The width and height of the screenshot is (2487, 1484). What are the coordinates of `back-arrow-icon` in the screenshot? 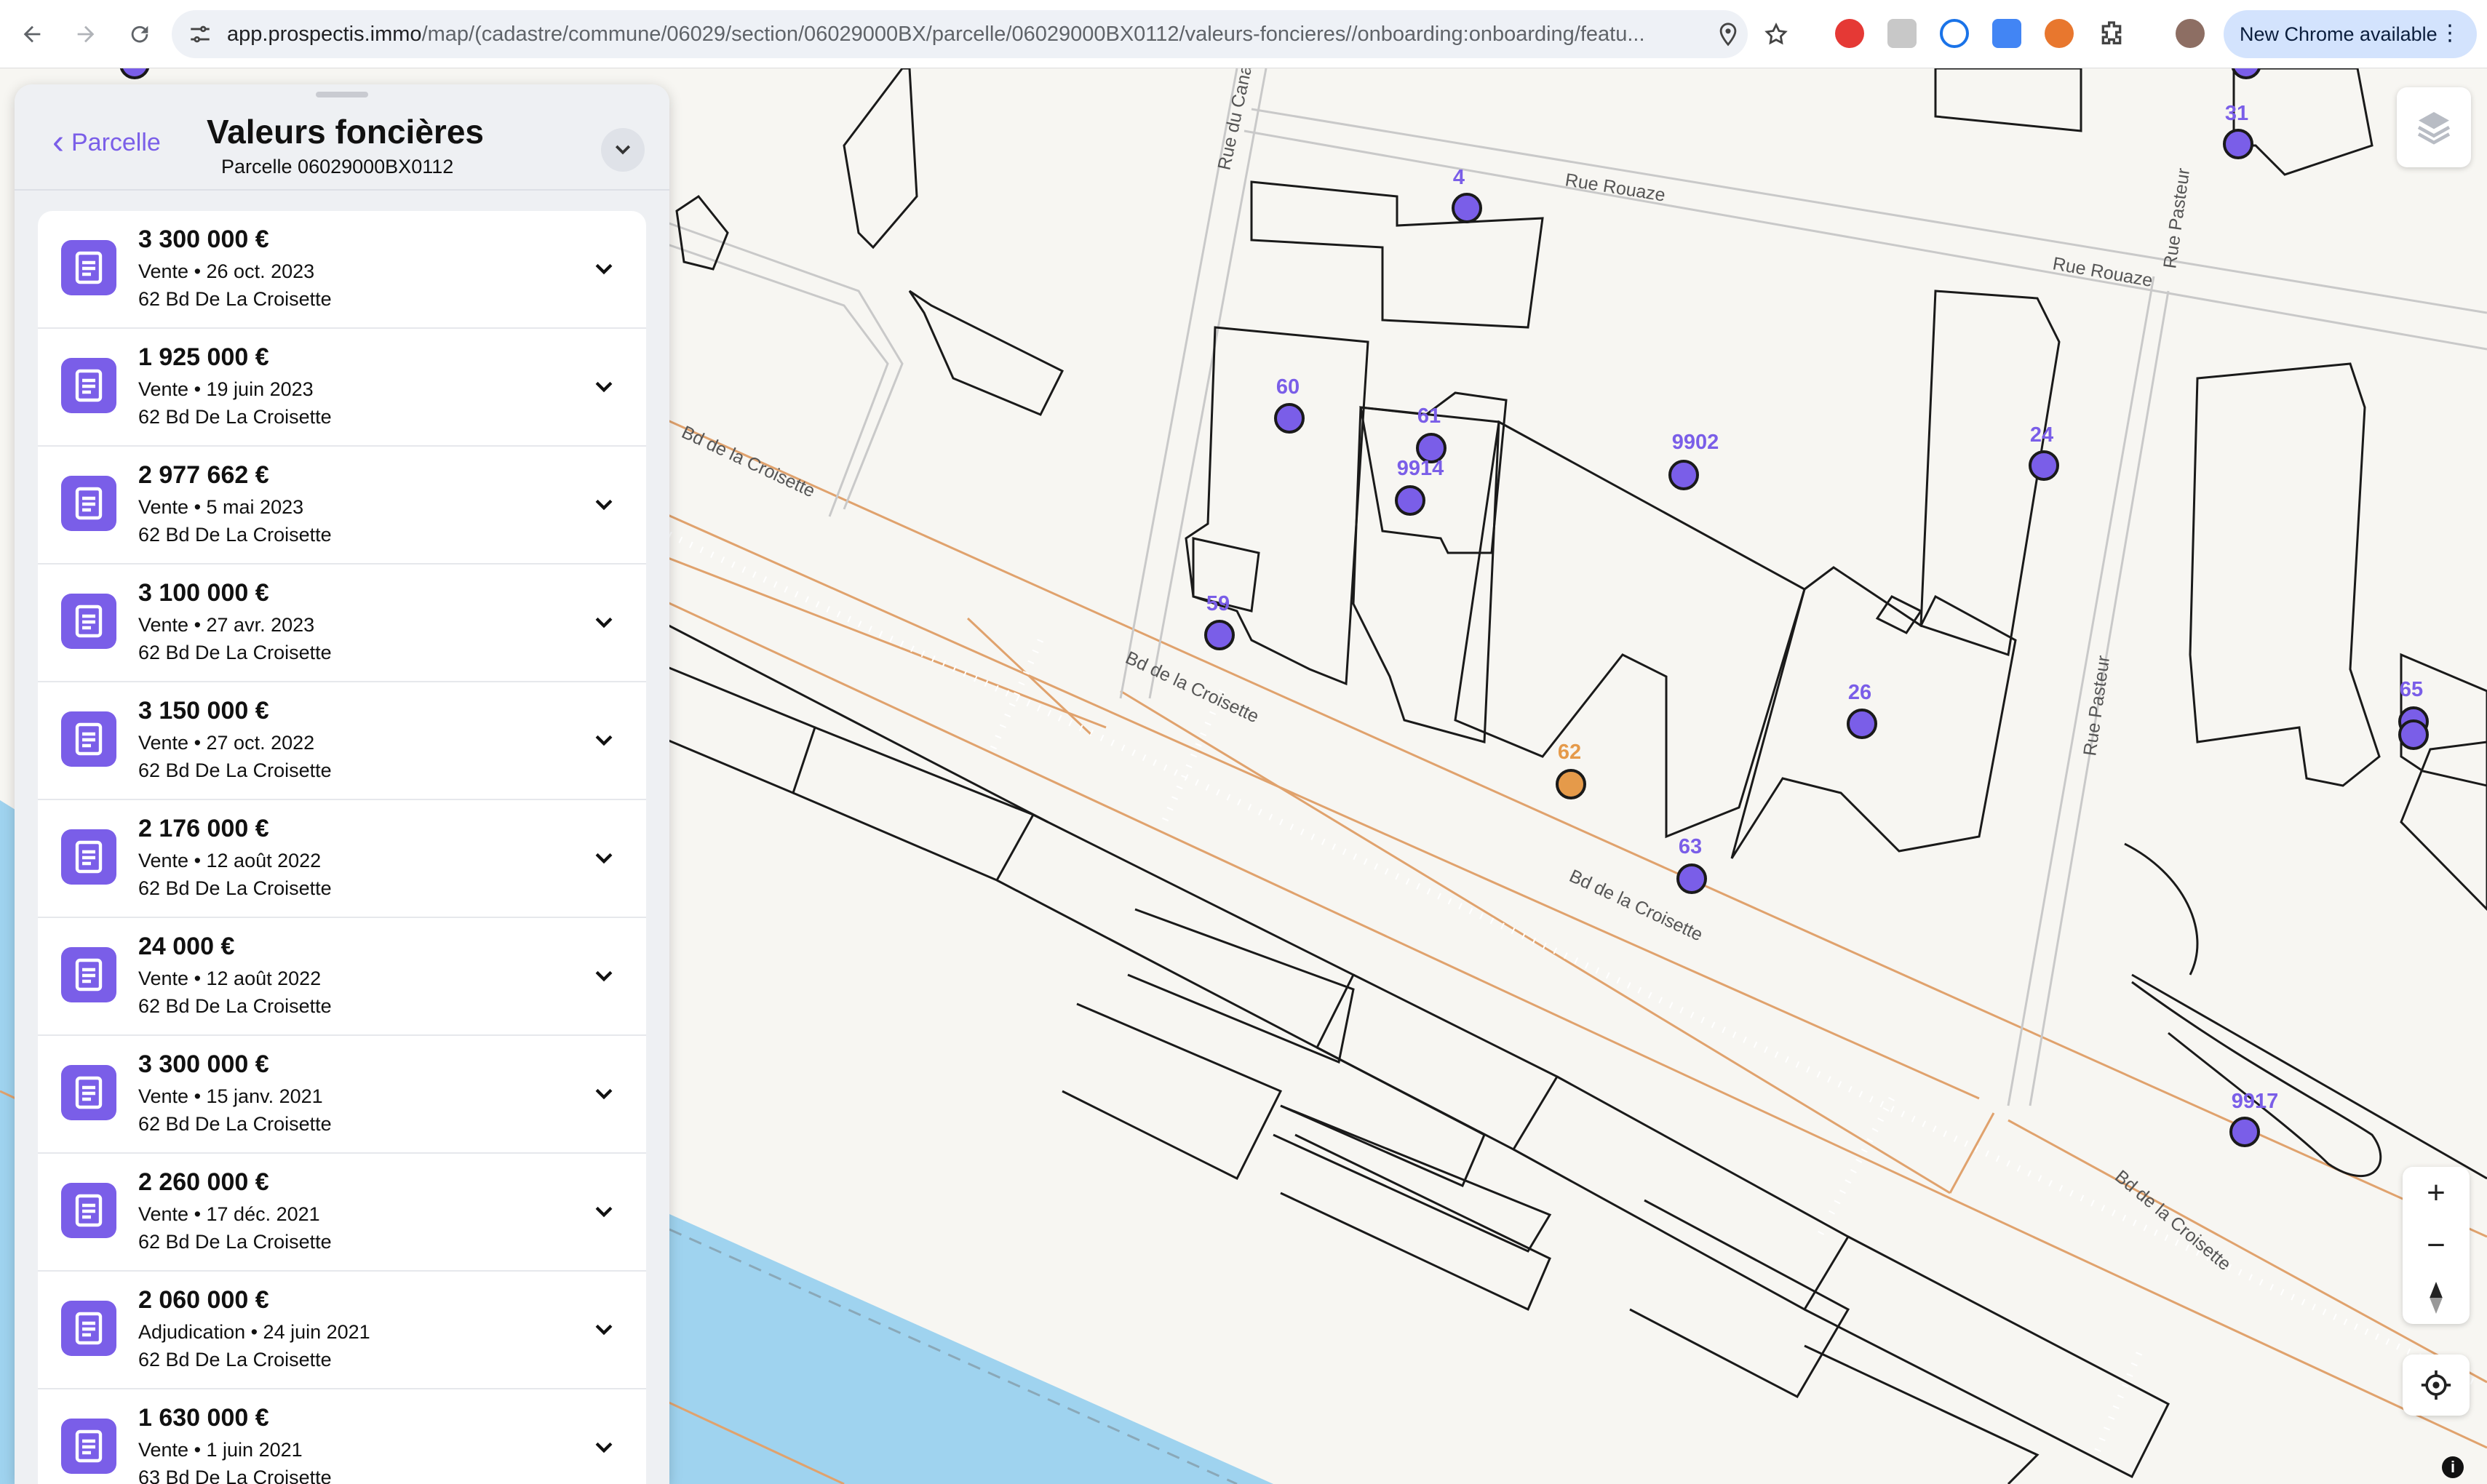 It's located at (32, 34).